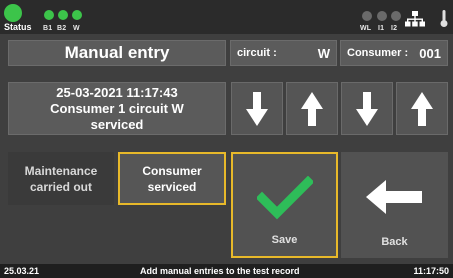 Image resolution: width=453 pixels, height=278 pixels. What do you see at coordinates (172, 186) in the screenshot?
I see `consumer-serviced-label-line2: serviced` at bounding box center [172, 186].